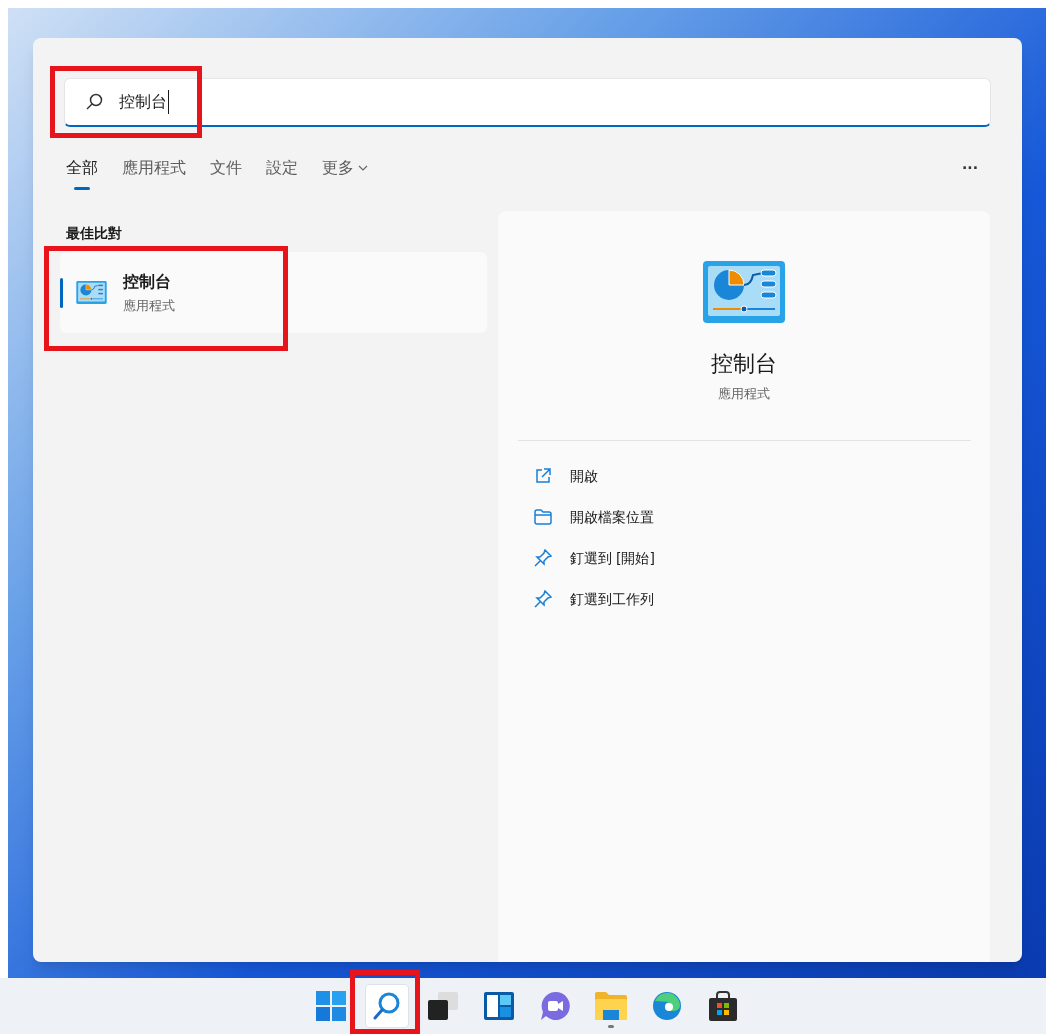 This screenshot has width=1046, height=1034. I want to click on widgets-icon, so click(499, 1006).